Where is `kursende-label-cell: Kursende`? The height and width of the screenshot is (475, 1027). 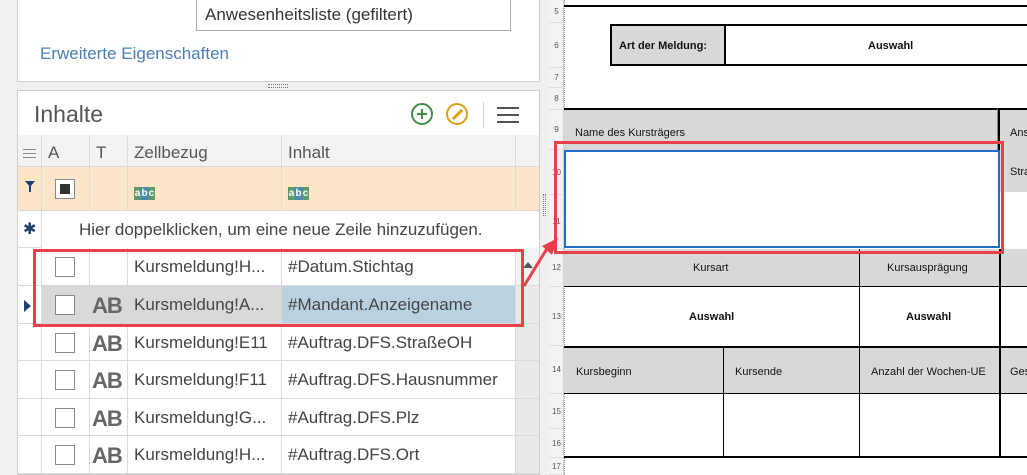 kursende-label-cell: Kursende is located at coordinates (791, 370).